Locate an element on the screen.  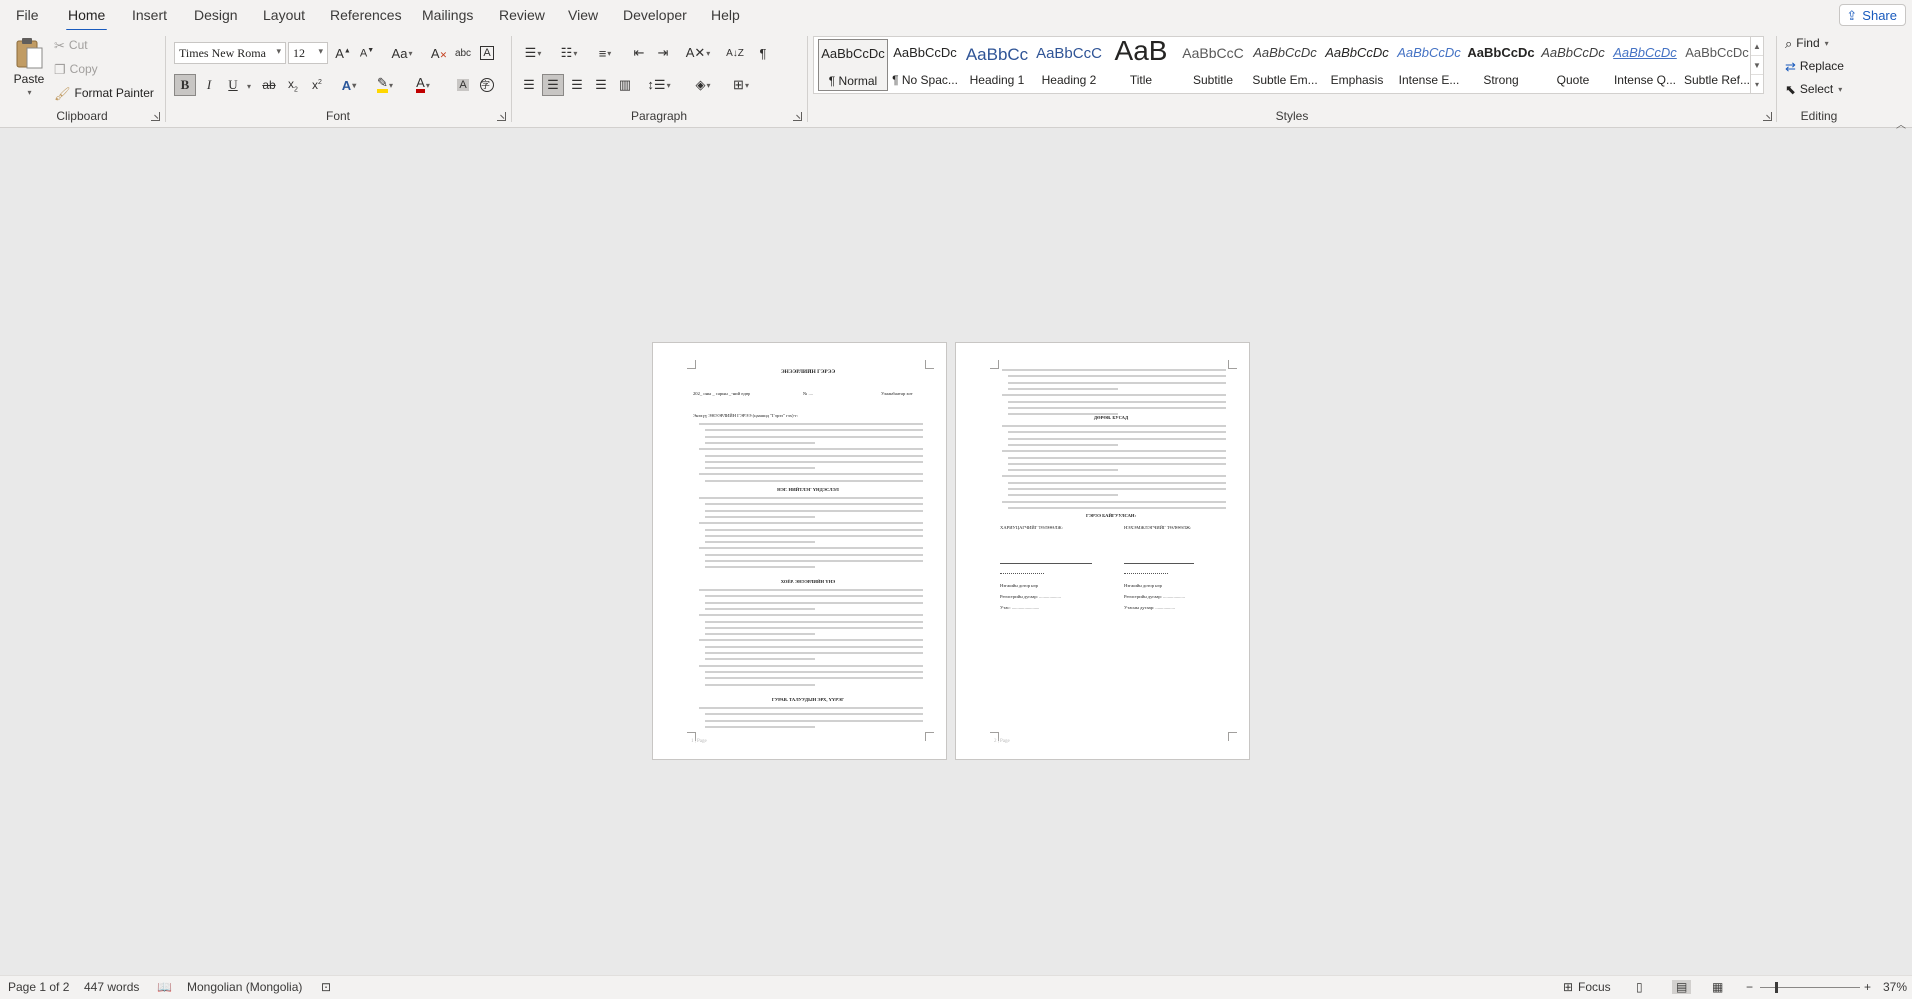
asian-layout-button: A✕ ▾ is located at coordinates (698, 53).